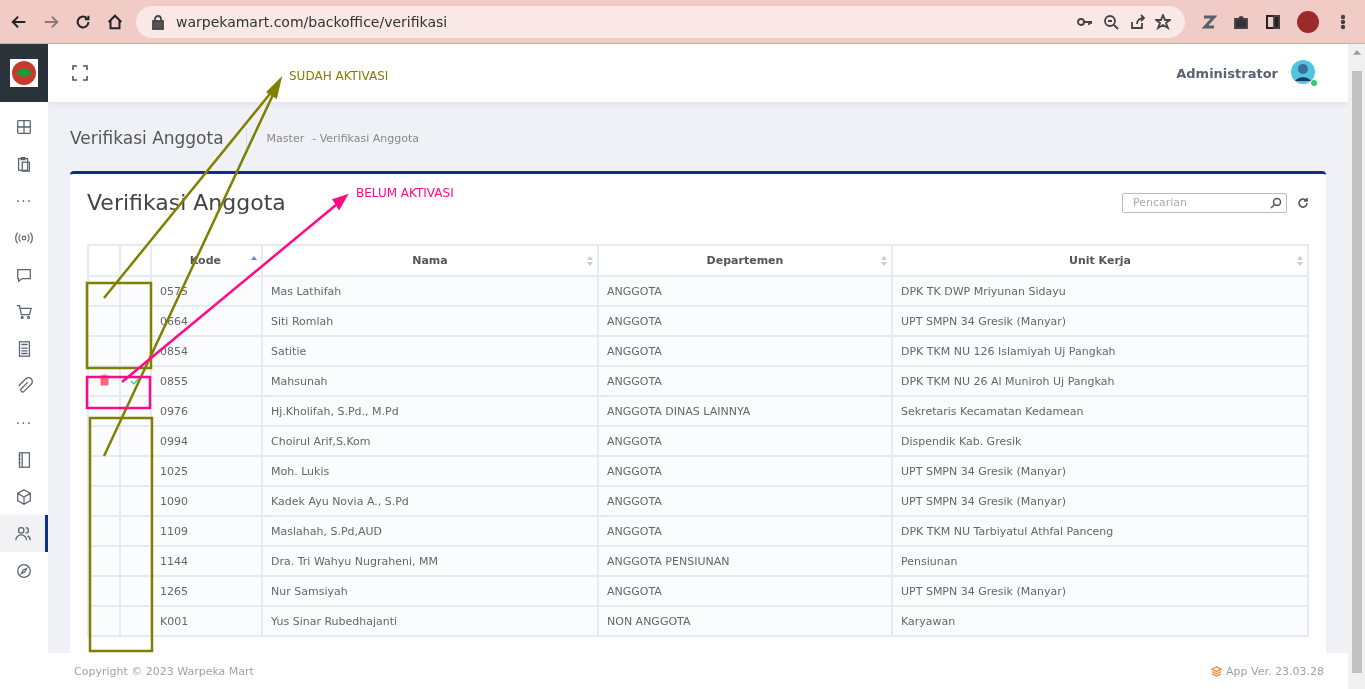  What do you see at coordinates (430, 291) in the screenshot?
I see `table-cell: Mas Lathifah` at bounding box center [430, 291].